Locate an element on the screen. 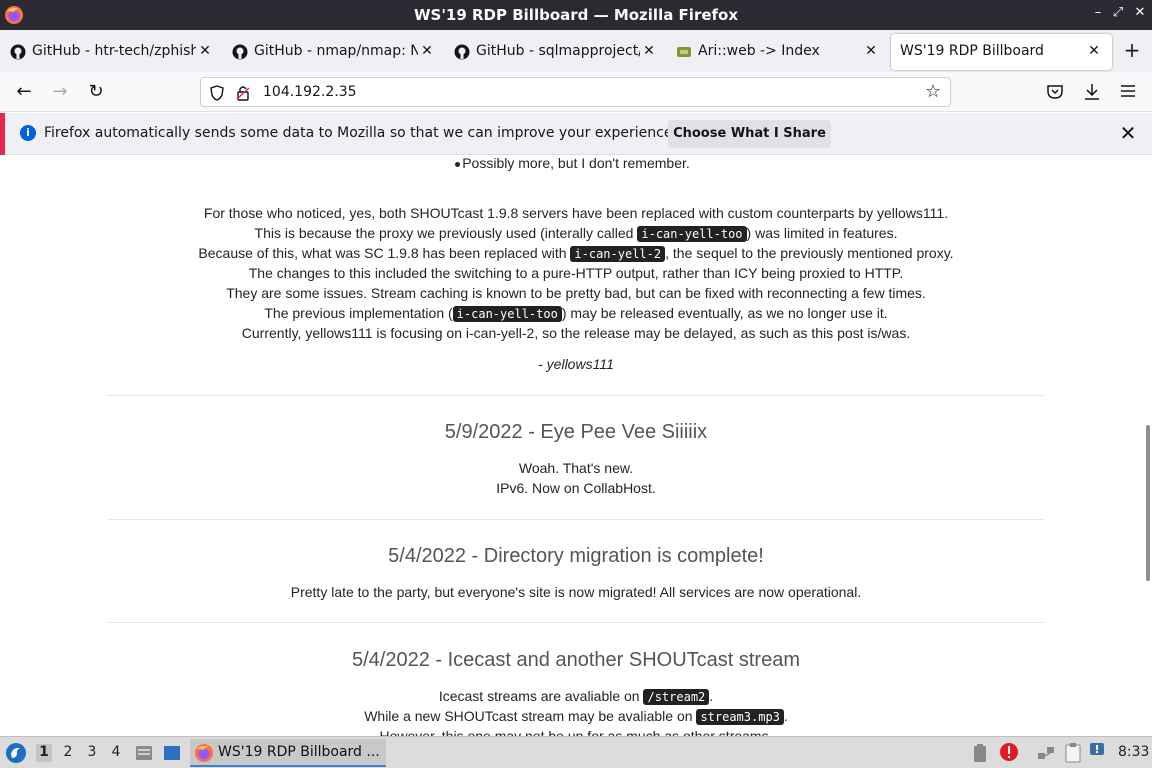 The height and width of the screenshot is (768, 1152). clipboard-icon is located at coordinates (1073, 753).